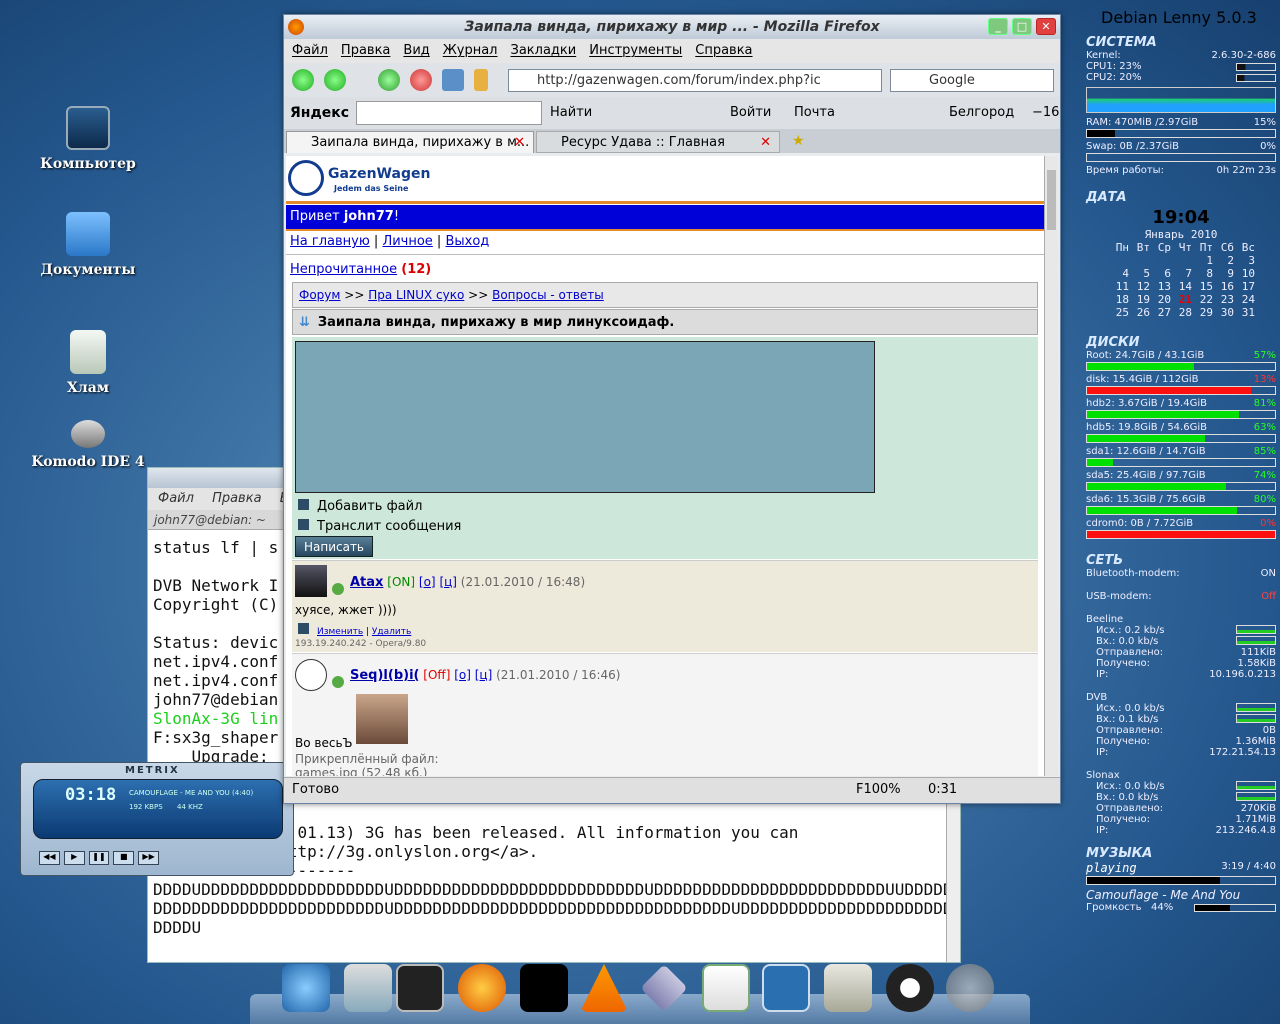 This screenshot has height=1024, width=1280. I want to click on add-file-checkbox, so click(303, 504).